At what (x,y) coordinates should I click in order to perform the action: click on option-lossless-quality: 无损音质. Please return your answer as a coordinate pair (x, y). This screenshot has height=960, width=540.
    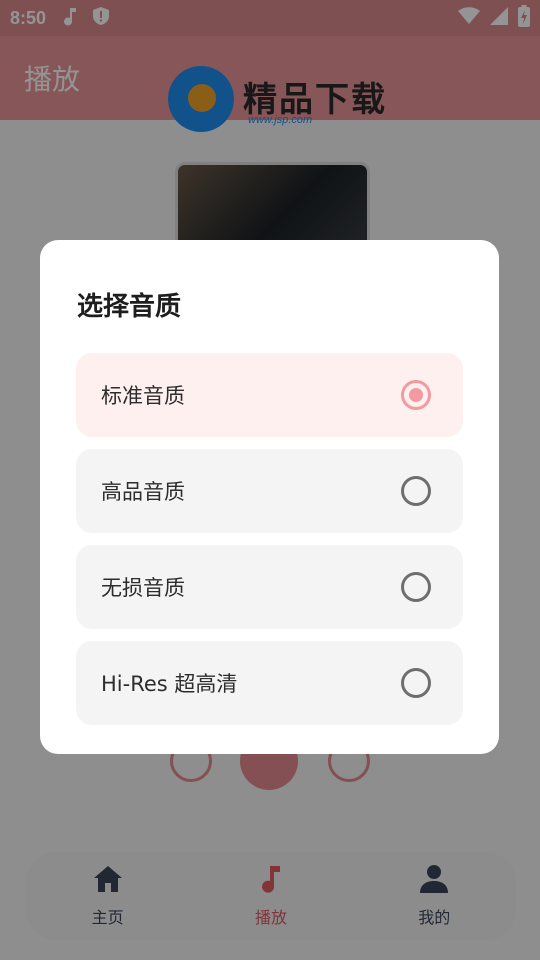
    Looking at the image, I should click on (269, 587).